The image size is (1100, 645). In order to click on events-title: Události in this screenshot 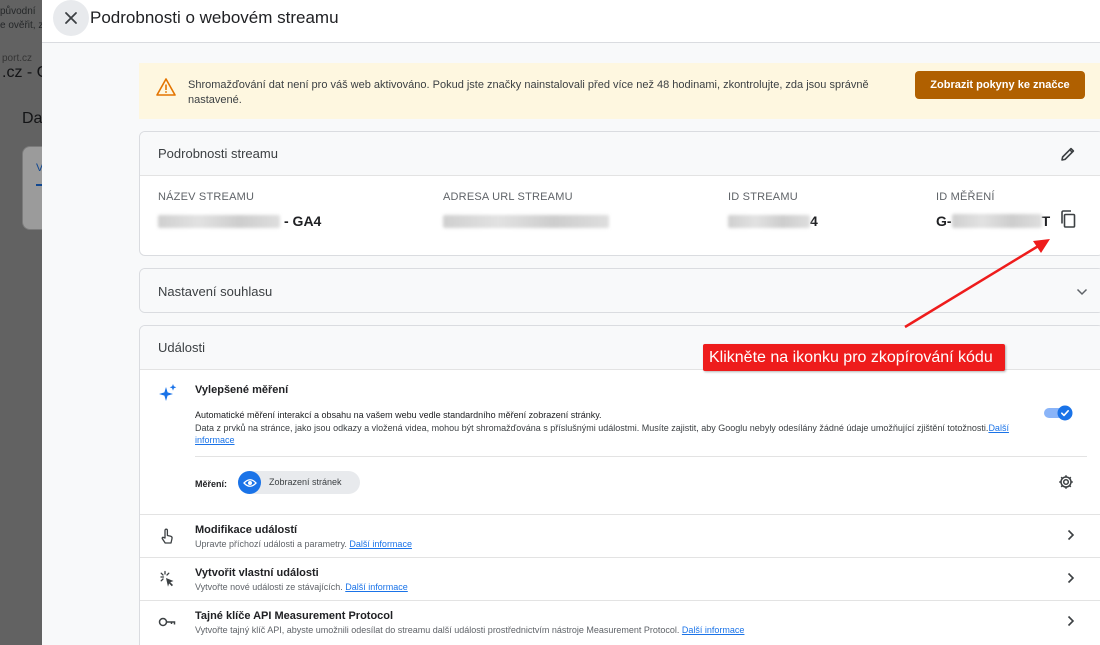, I will do `click(181, 347)`.